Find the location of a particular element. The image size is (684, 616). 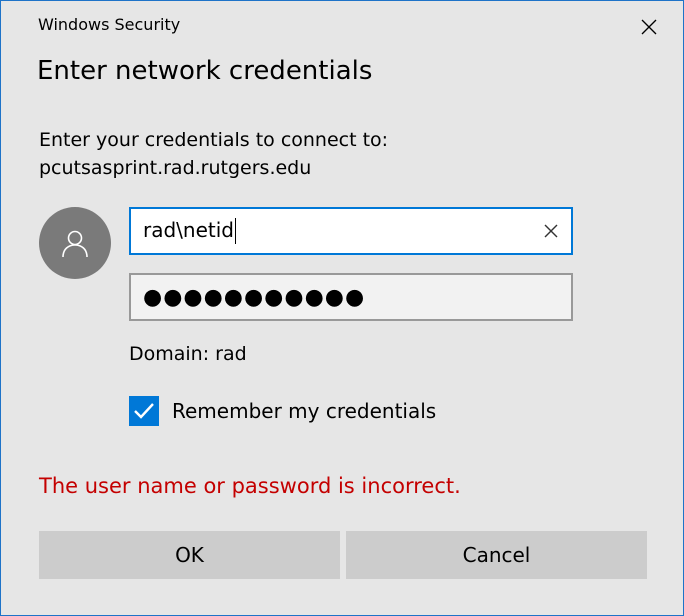

password-field: ●●●●●●●●●●● is located at coordinates (351, 297).